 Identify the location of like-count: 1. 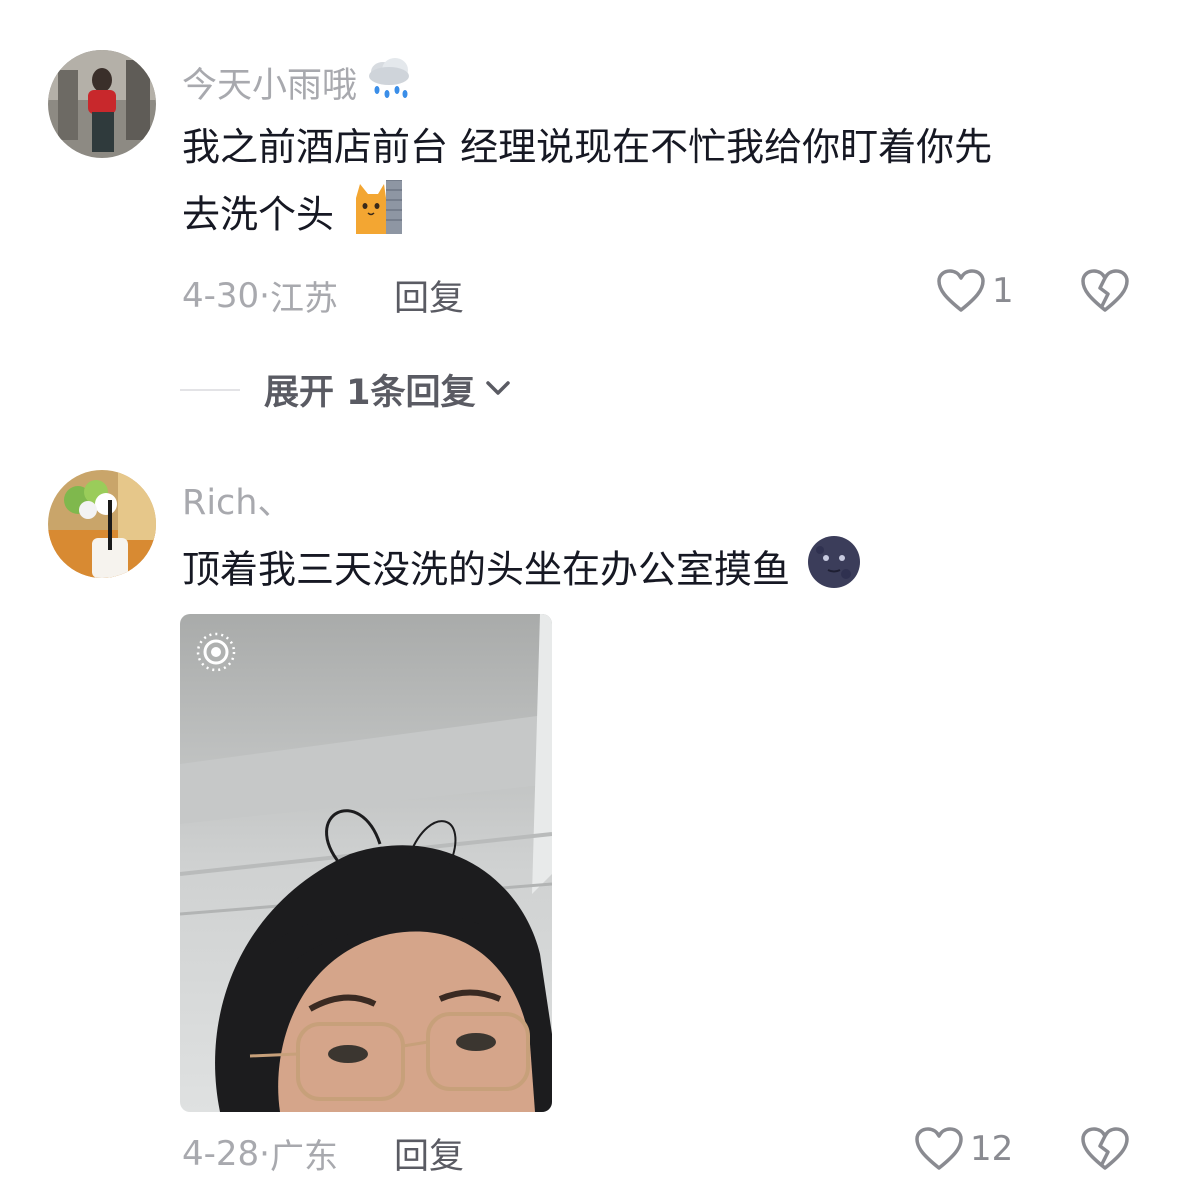
(1003, 291).